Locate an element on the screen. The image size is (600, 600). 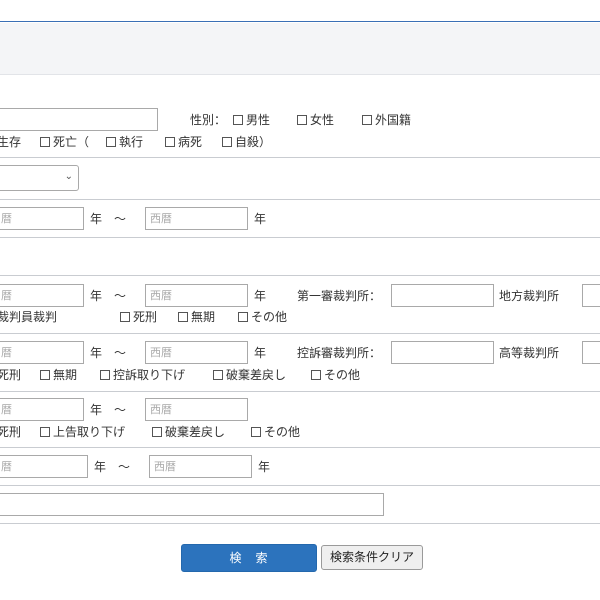
appeal-life-option: 無期 is located at coordinates (58, 375).